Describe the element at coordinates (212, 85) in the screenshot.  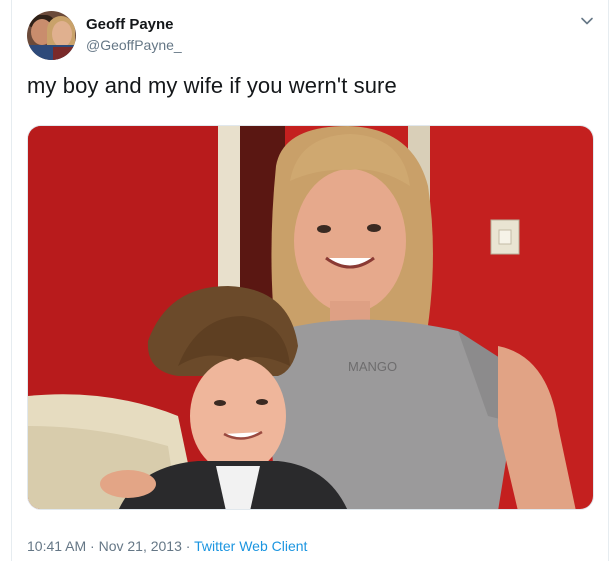
I see `tweet-text: my boy and my wife if you wern't sure` at that location.